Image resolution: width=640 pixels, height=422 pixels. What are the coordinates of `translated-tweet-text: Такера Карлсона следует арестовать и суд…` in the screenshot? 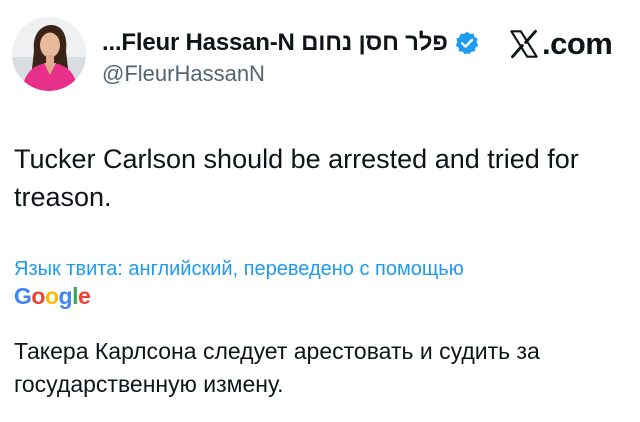 It's located at (277, 367).